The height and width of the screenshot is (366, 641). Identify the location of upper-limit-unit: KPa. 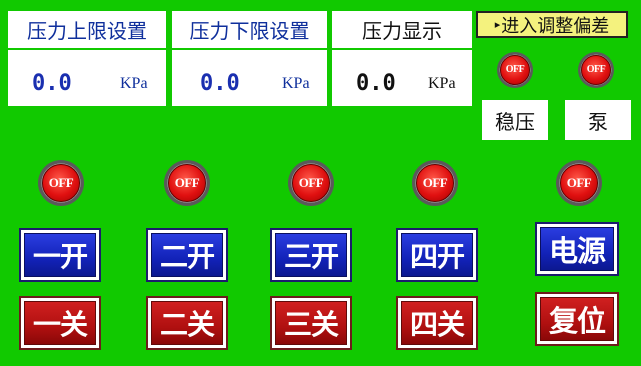
(134, 83).